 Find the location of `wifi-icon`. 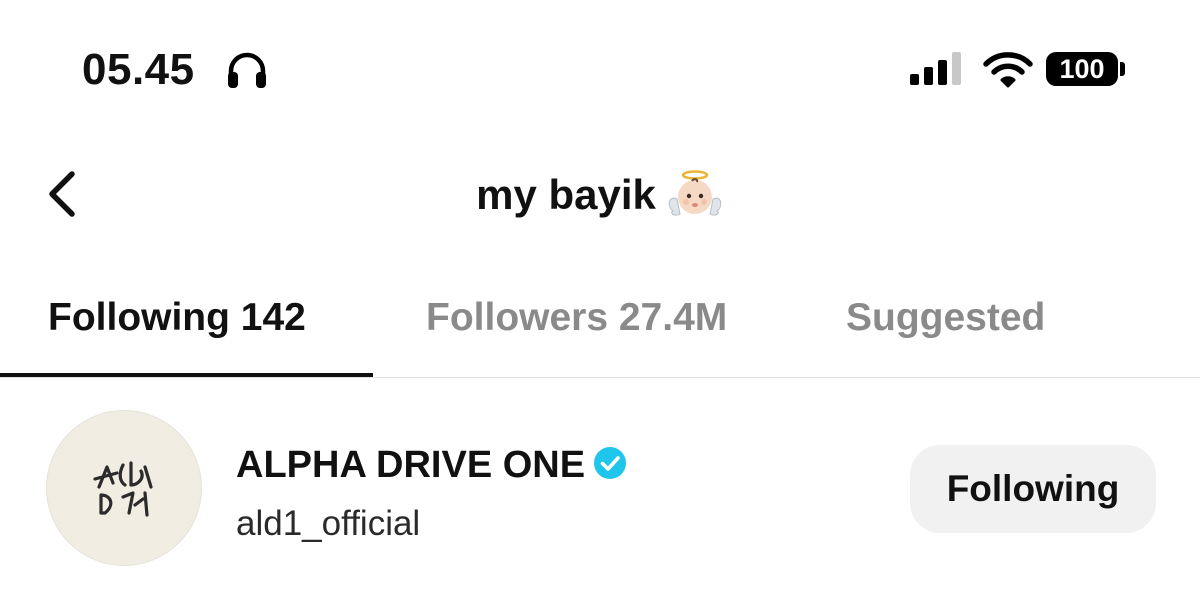

wifi-icon is located at coordinates (1008, 70).